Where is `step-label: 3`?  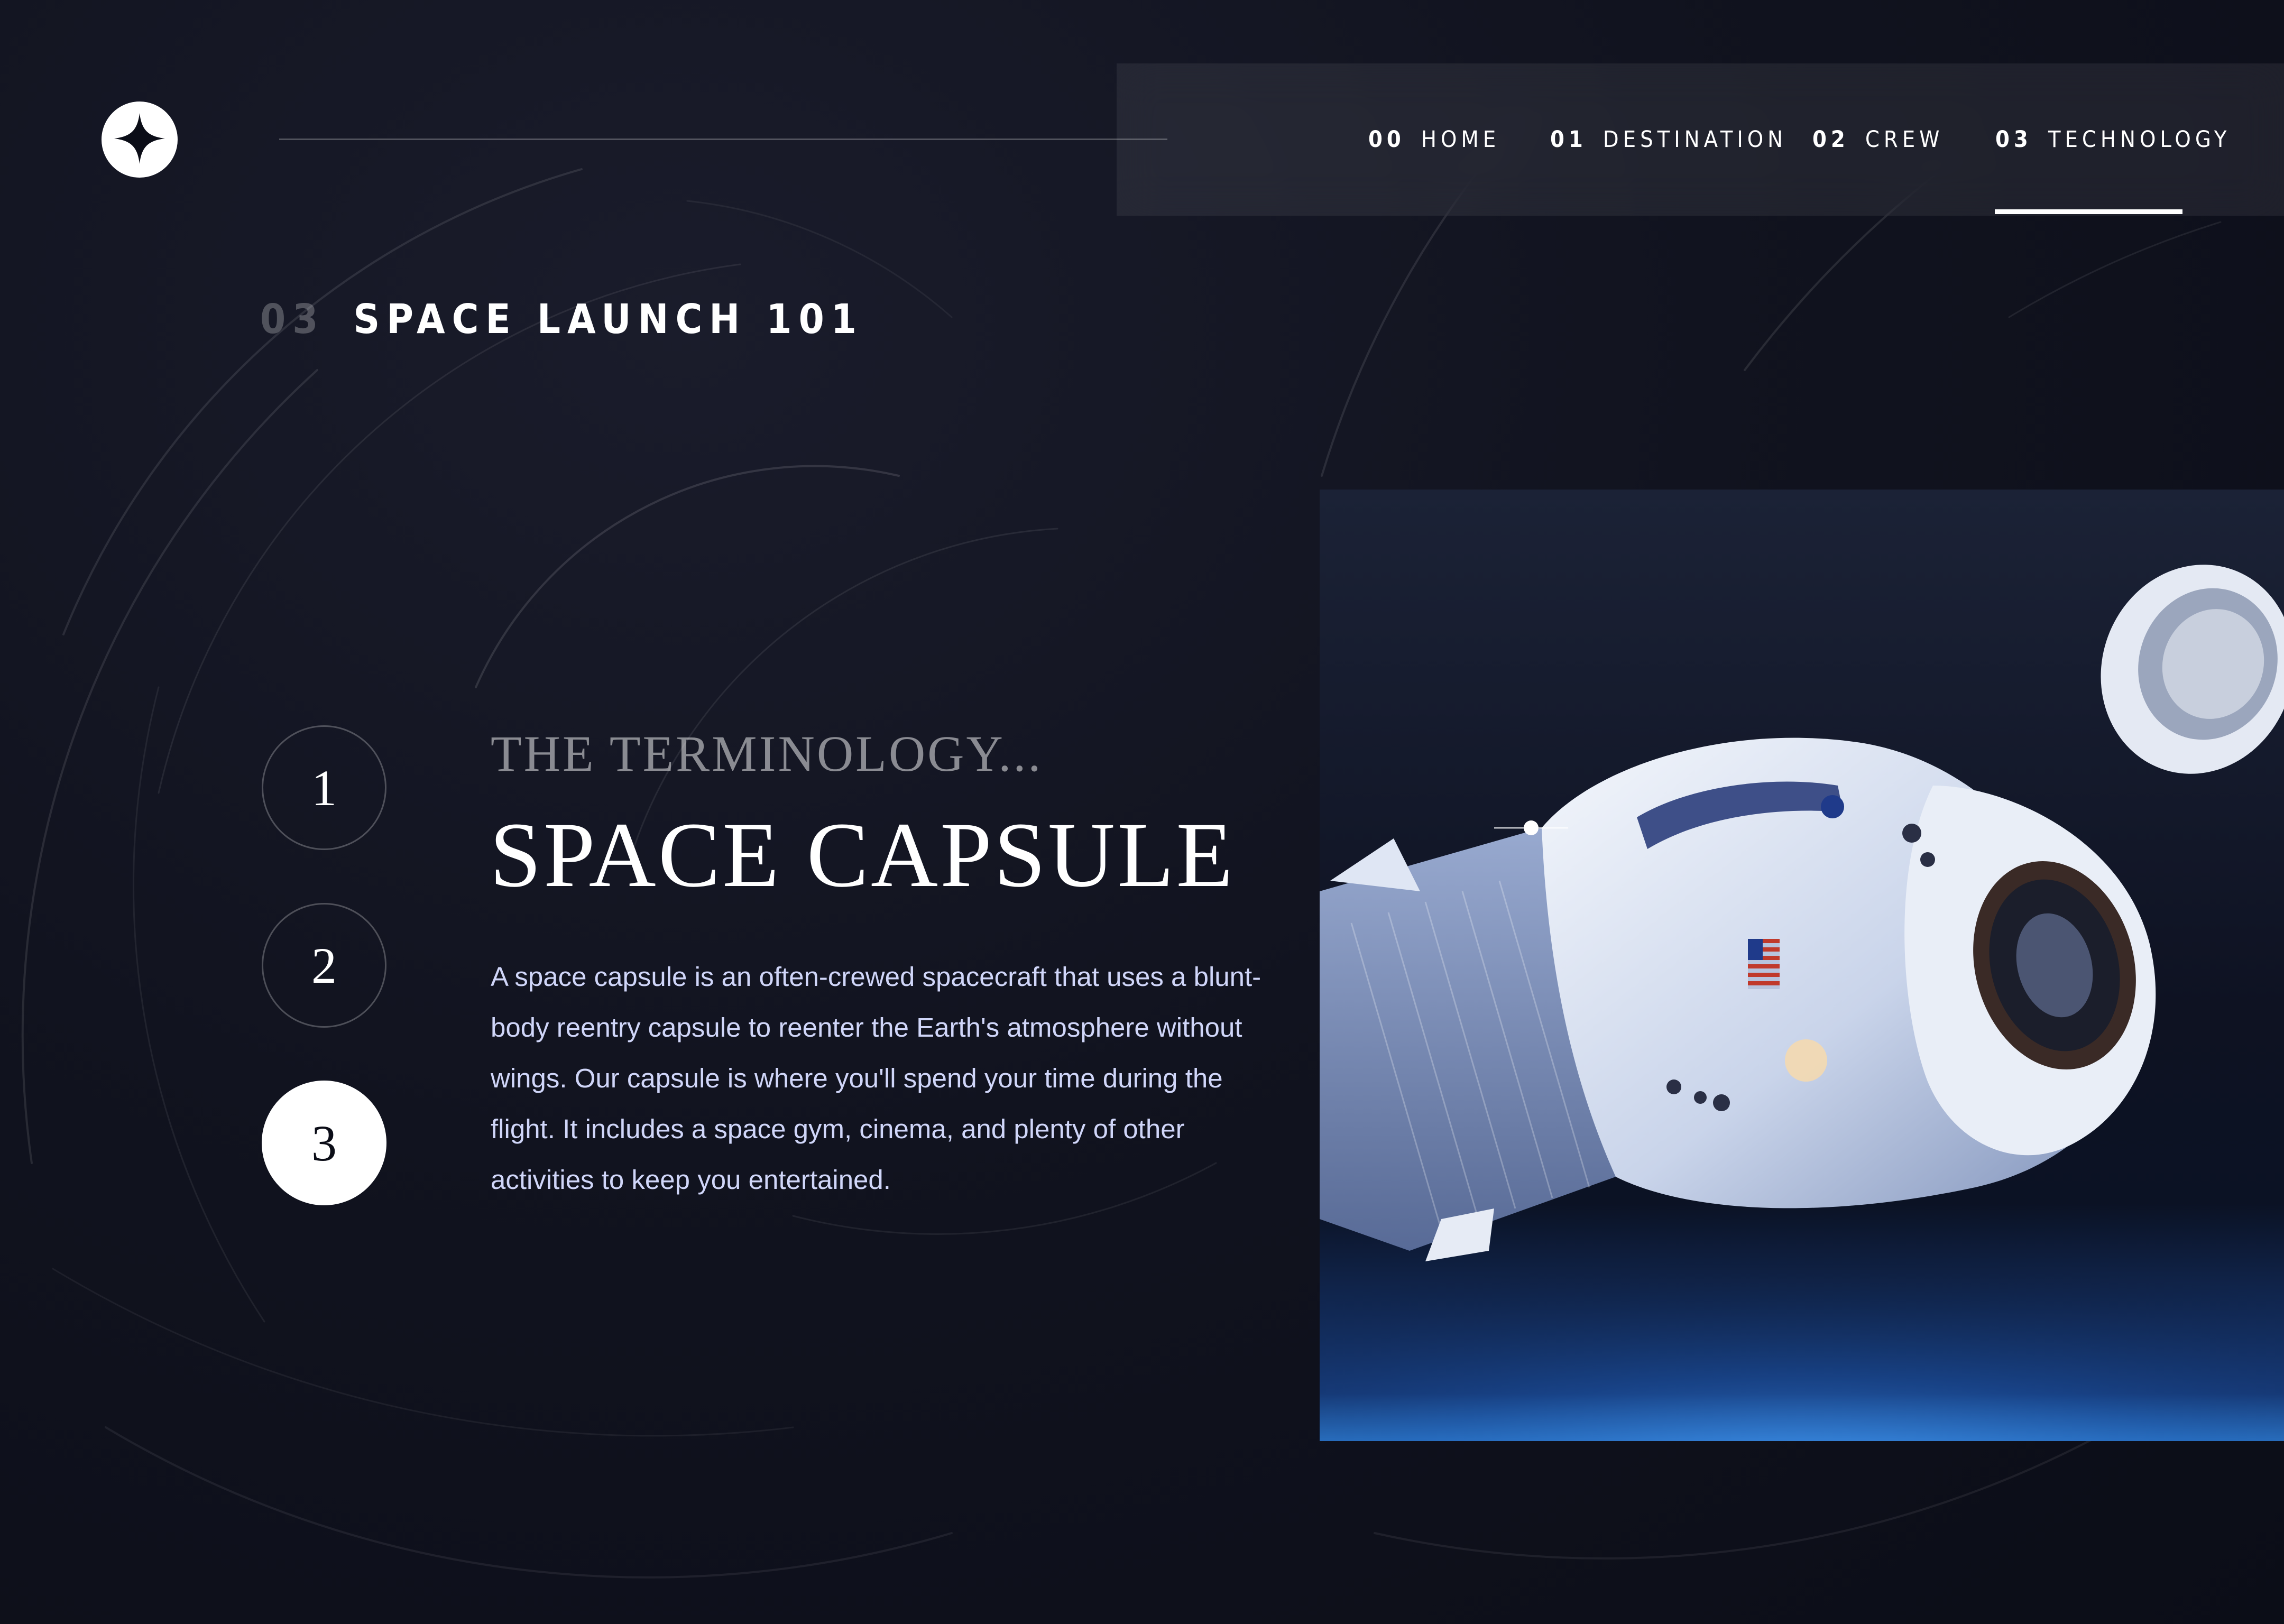
step-label: 3 is located at coordinates (324, 1142).